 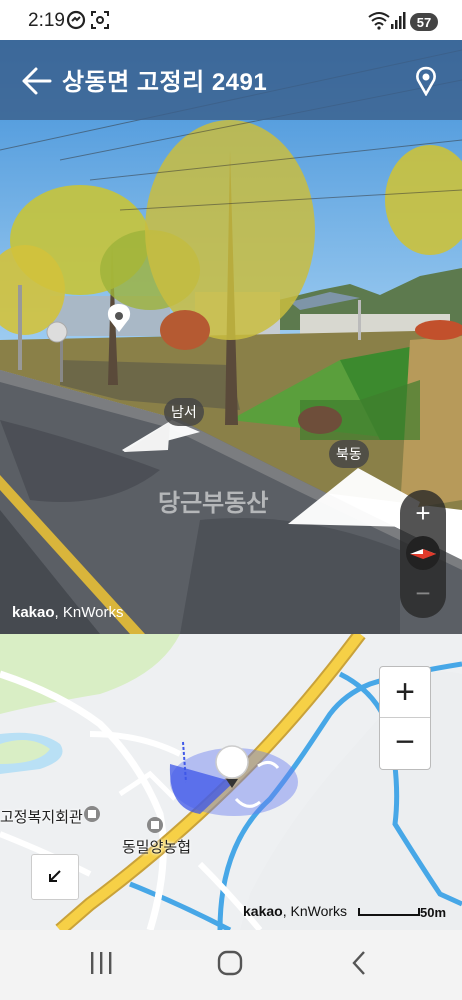 I want to click on map-poi-nonghyup: 동밀양농협, so click(x=156, y=846).